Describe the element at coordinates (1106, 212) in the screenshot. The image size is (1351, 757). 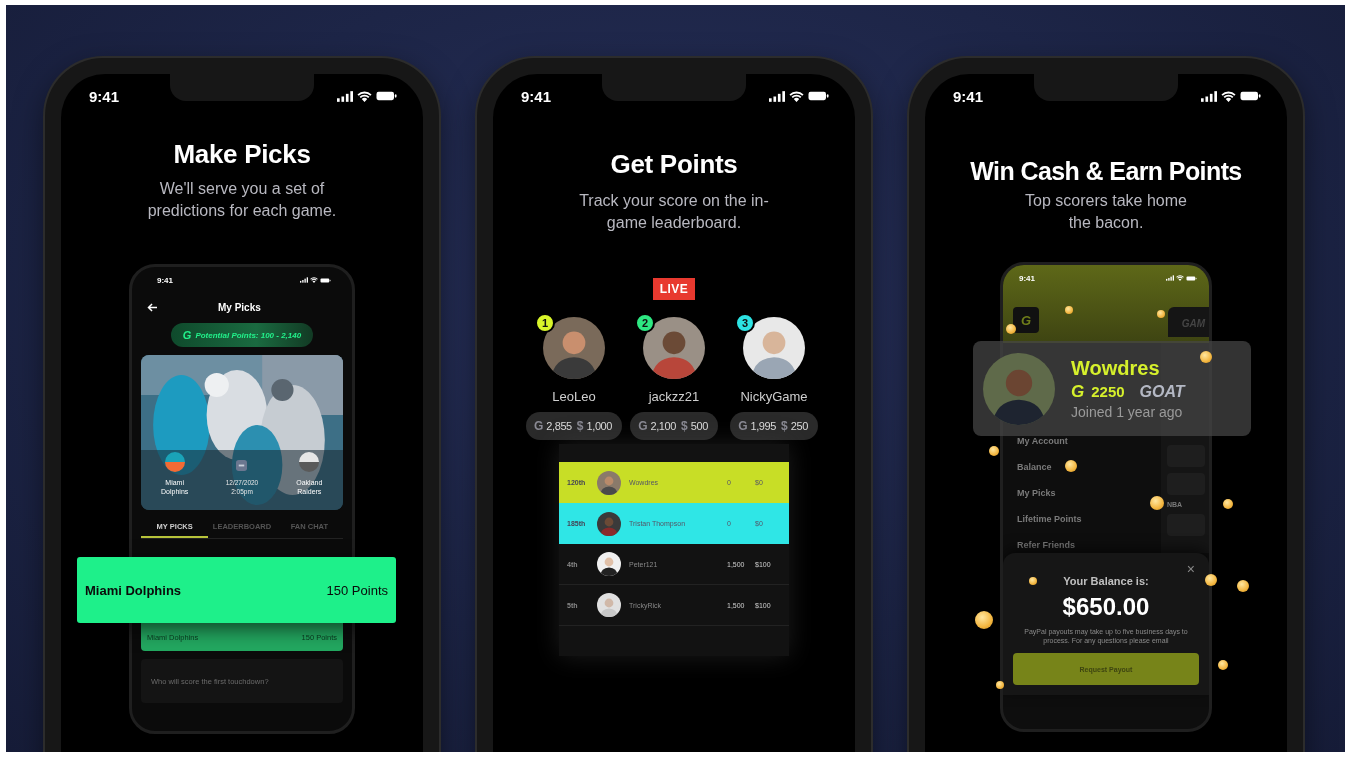
I see `subheadline: Top scorers take home the bacon.` at that location.